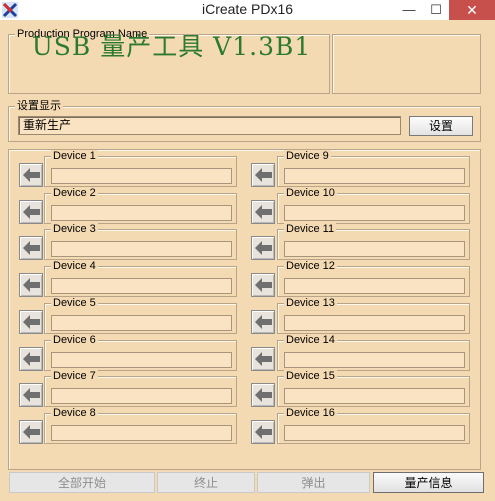 This screenshot has height=501, width=495. I want to click on device-6-status-field, so click(141, 359).